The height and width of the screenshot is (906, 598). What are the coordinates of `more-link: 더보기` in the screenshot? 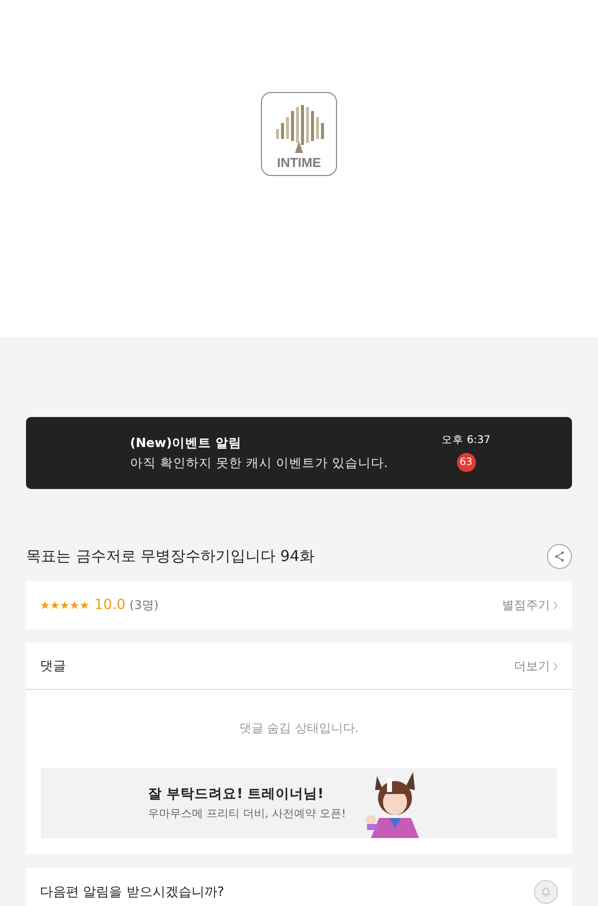 It's located at (536, 666).